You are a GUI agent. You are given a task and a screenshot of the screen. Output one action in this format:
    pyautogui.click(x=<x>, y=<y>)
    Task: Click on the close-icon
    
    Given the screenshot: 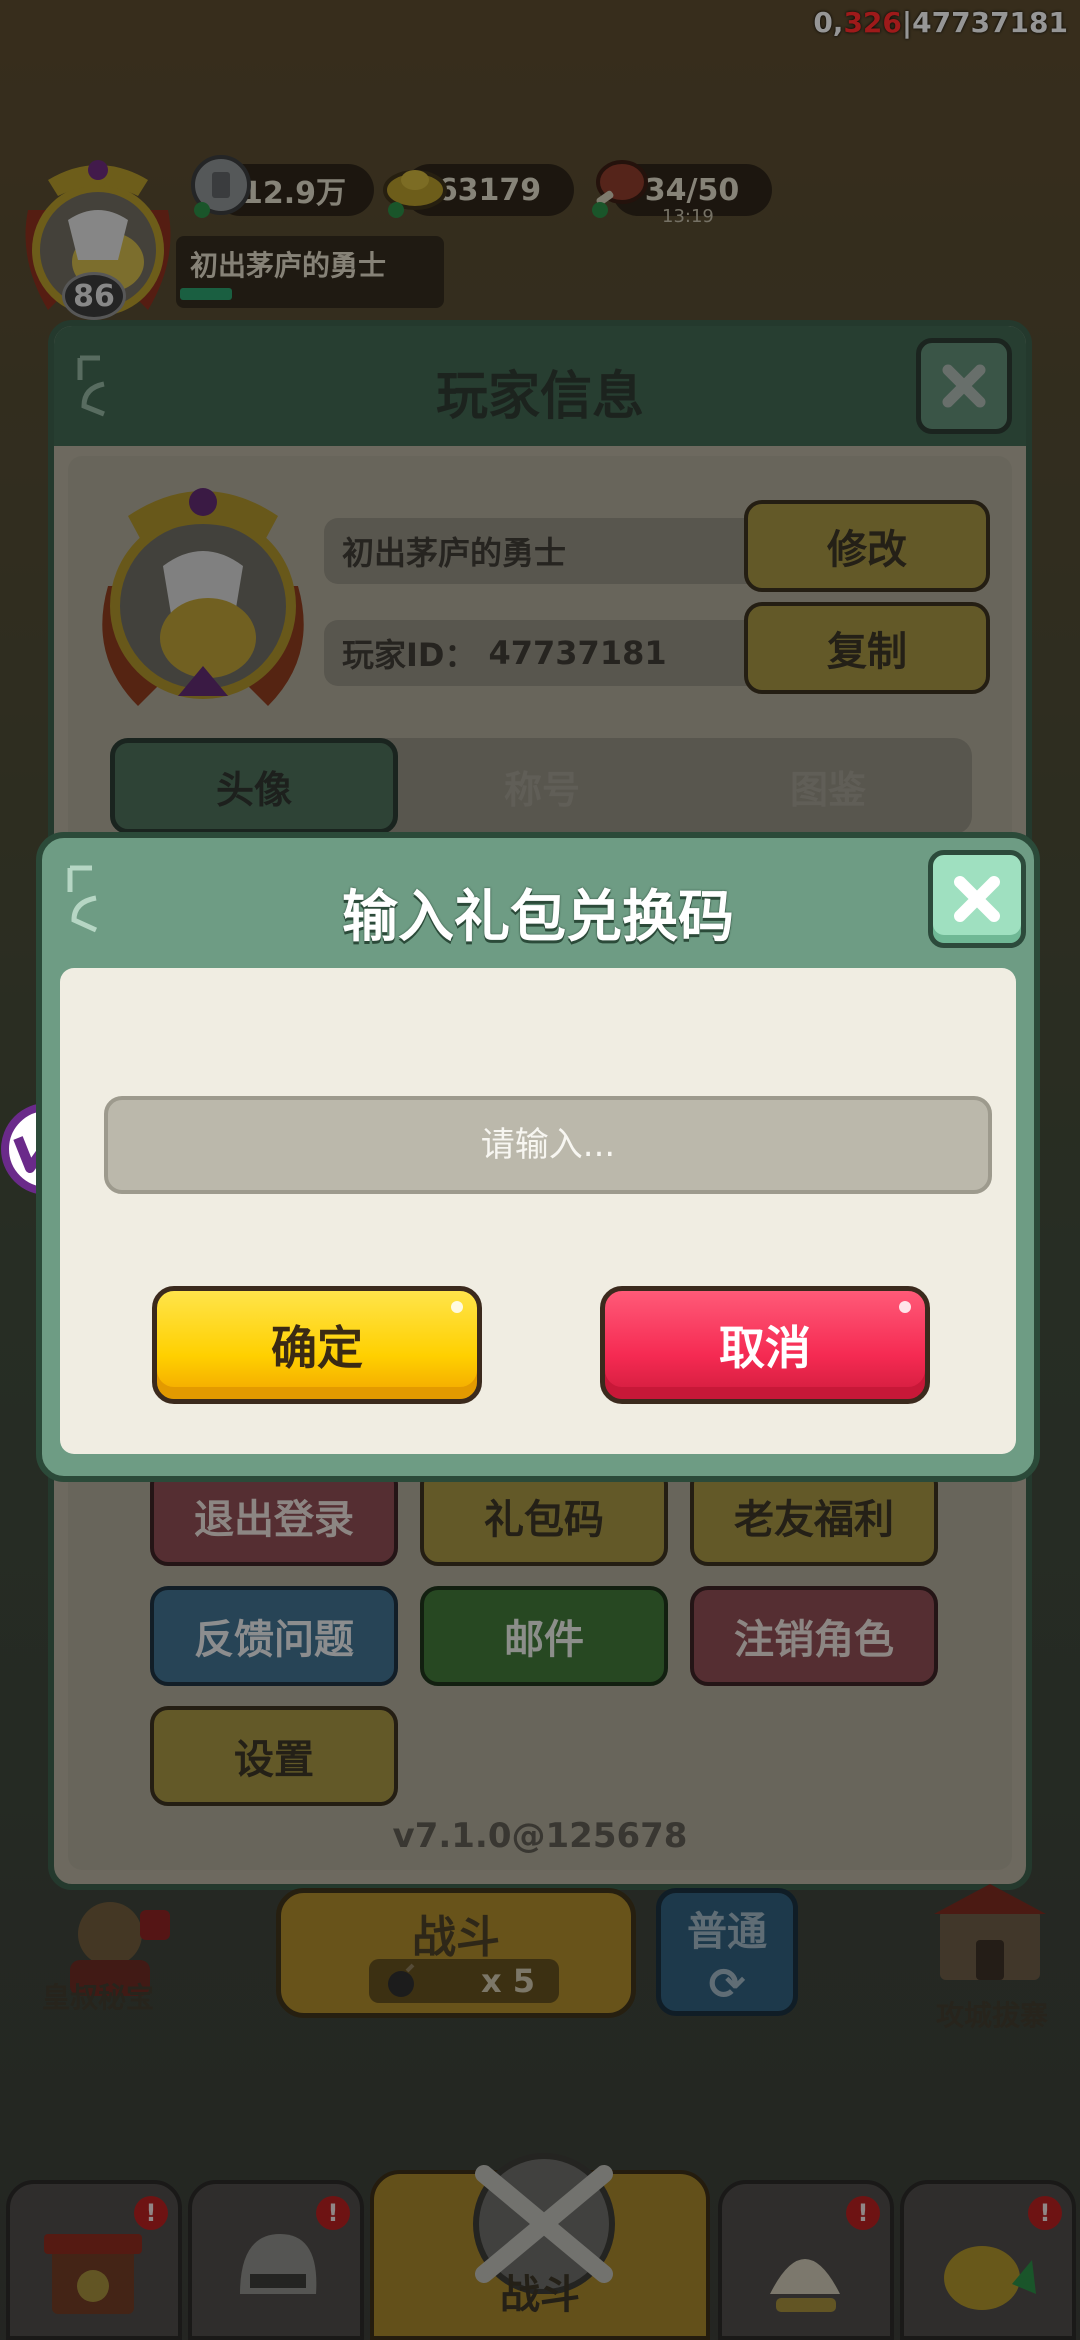 What is the action you would take?
    pyautogui.click(x=977, y=899)
    